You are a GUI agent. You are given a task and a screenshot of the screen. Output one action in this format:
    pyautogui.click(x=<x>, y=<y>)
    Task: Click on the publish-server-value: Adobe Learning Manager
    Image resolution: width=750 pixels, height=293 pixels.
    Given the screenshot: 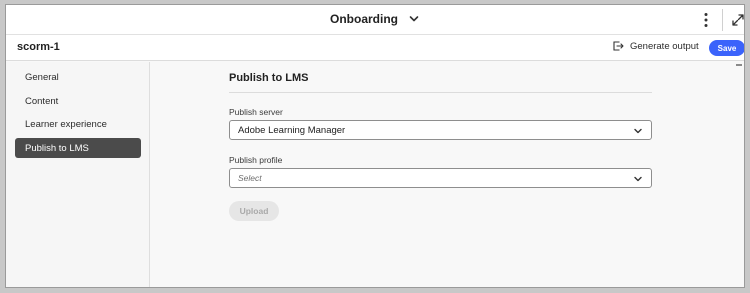 What is the action you would take?
    pyautogui.click(x=292, y=130)
    